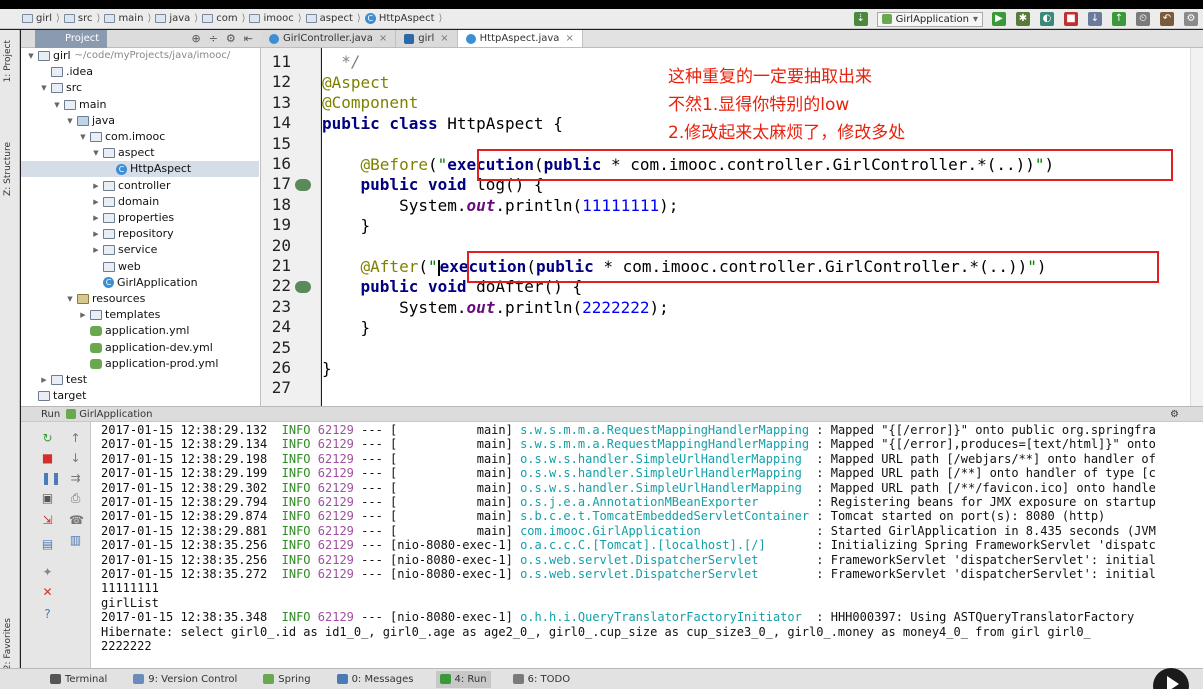  I want to click on breadcrumb-item: aspect ⟩, so click(333, 18).